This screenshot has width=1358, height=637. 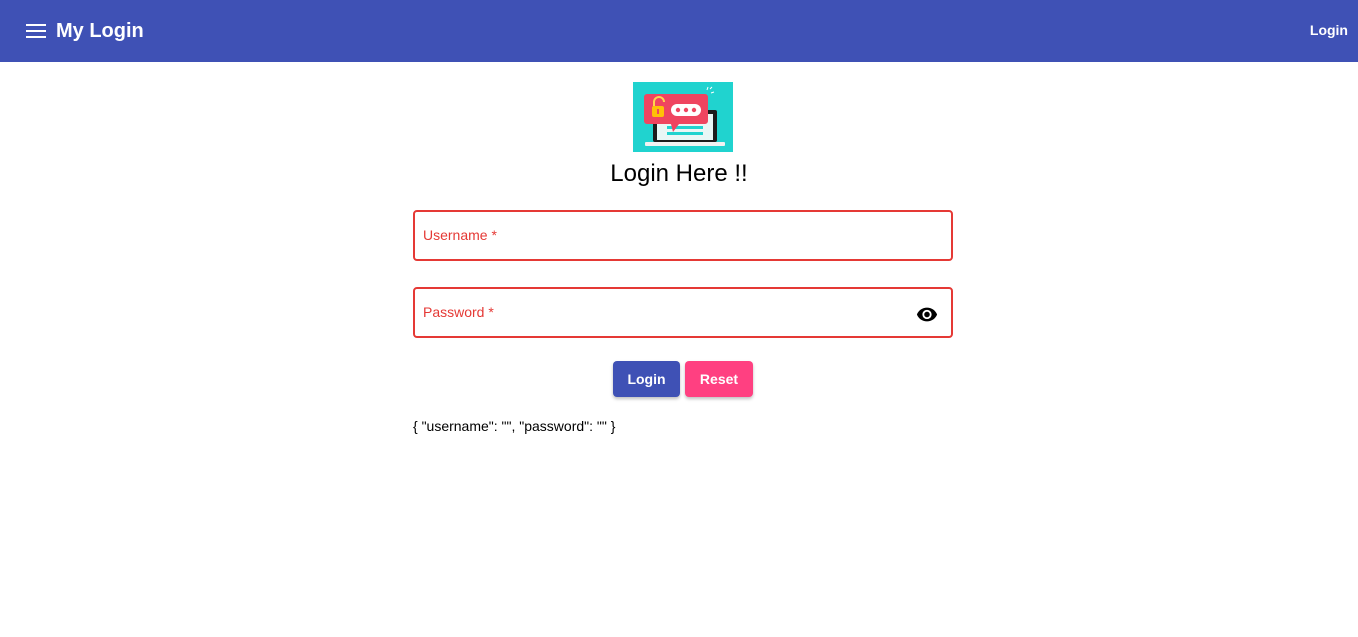 What do you see at coordinates (100, 31) in the screenshot?
I see `app-title: My Login` at bounding box center [100, 31].